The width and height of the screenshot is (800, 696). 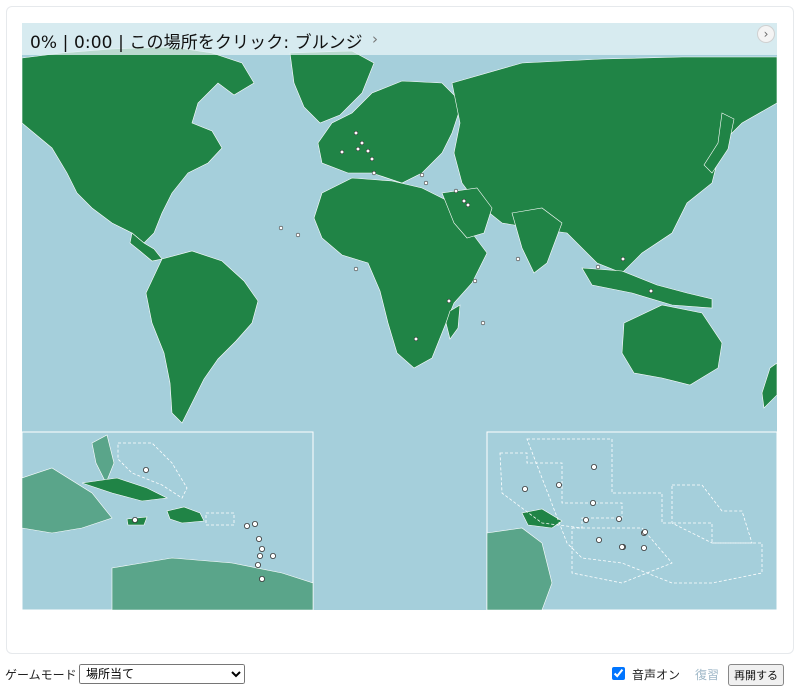 What do you see at coordinates (756, 675) in the screenshot?
I see `restart-button: 再開する` at bounding box center [756, 675].